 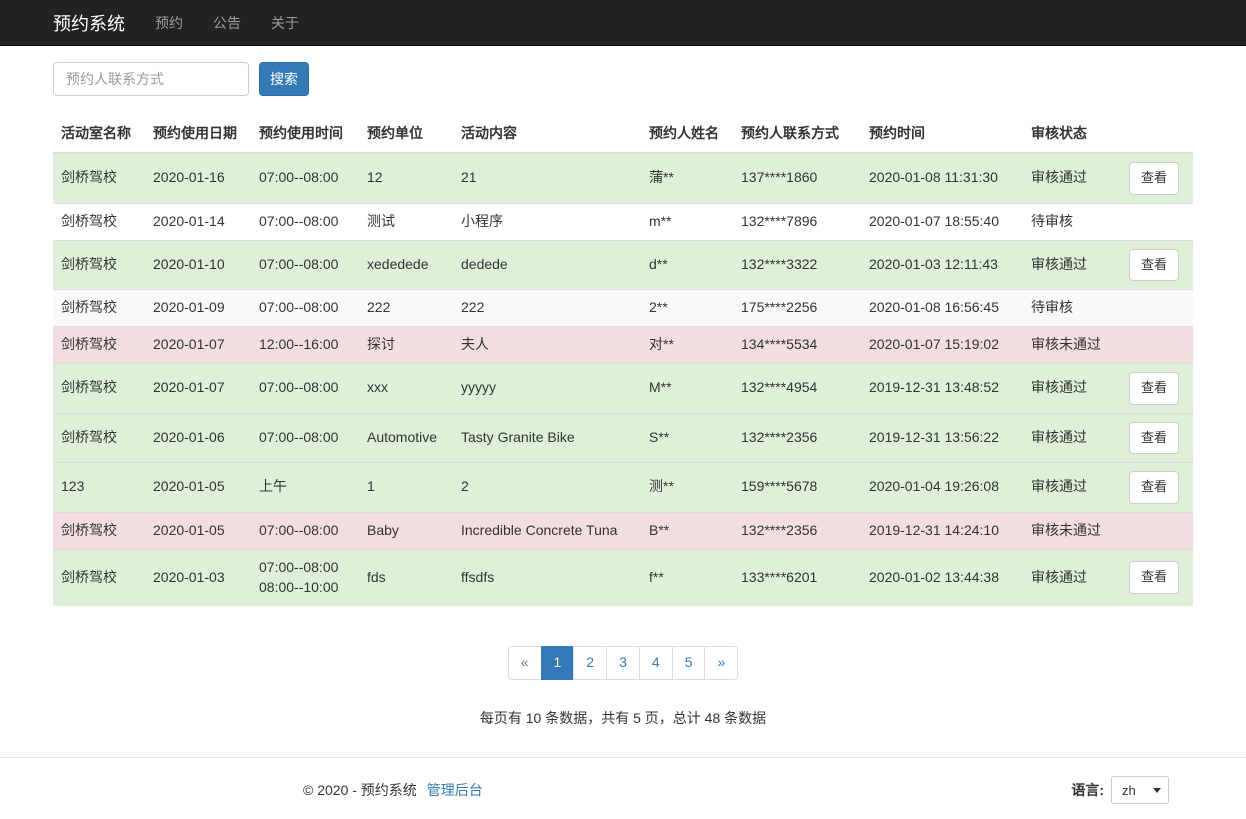 I want to click on page-next: », so click(x=721, y=662).